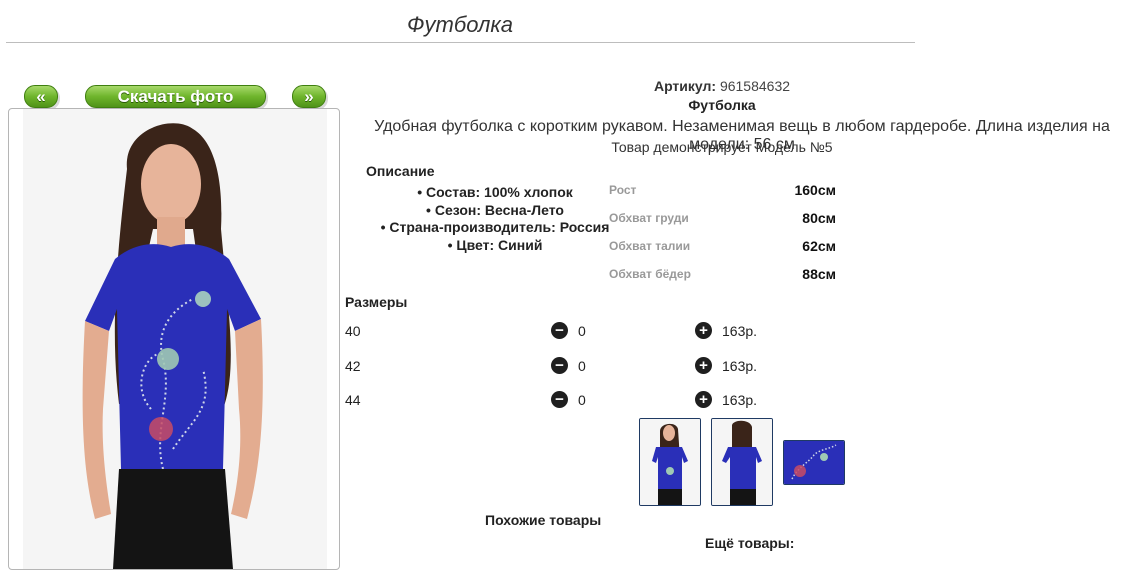 Image resolution: width=1121 pixels, height=570 pixels. What do you see at coordinates (650, 274) in the screenshot?
I see `measurement-label: Обхват бёдер` at bounding box center [650, 274].